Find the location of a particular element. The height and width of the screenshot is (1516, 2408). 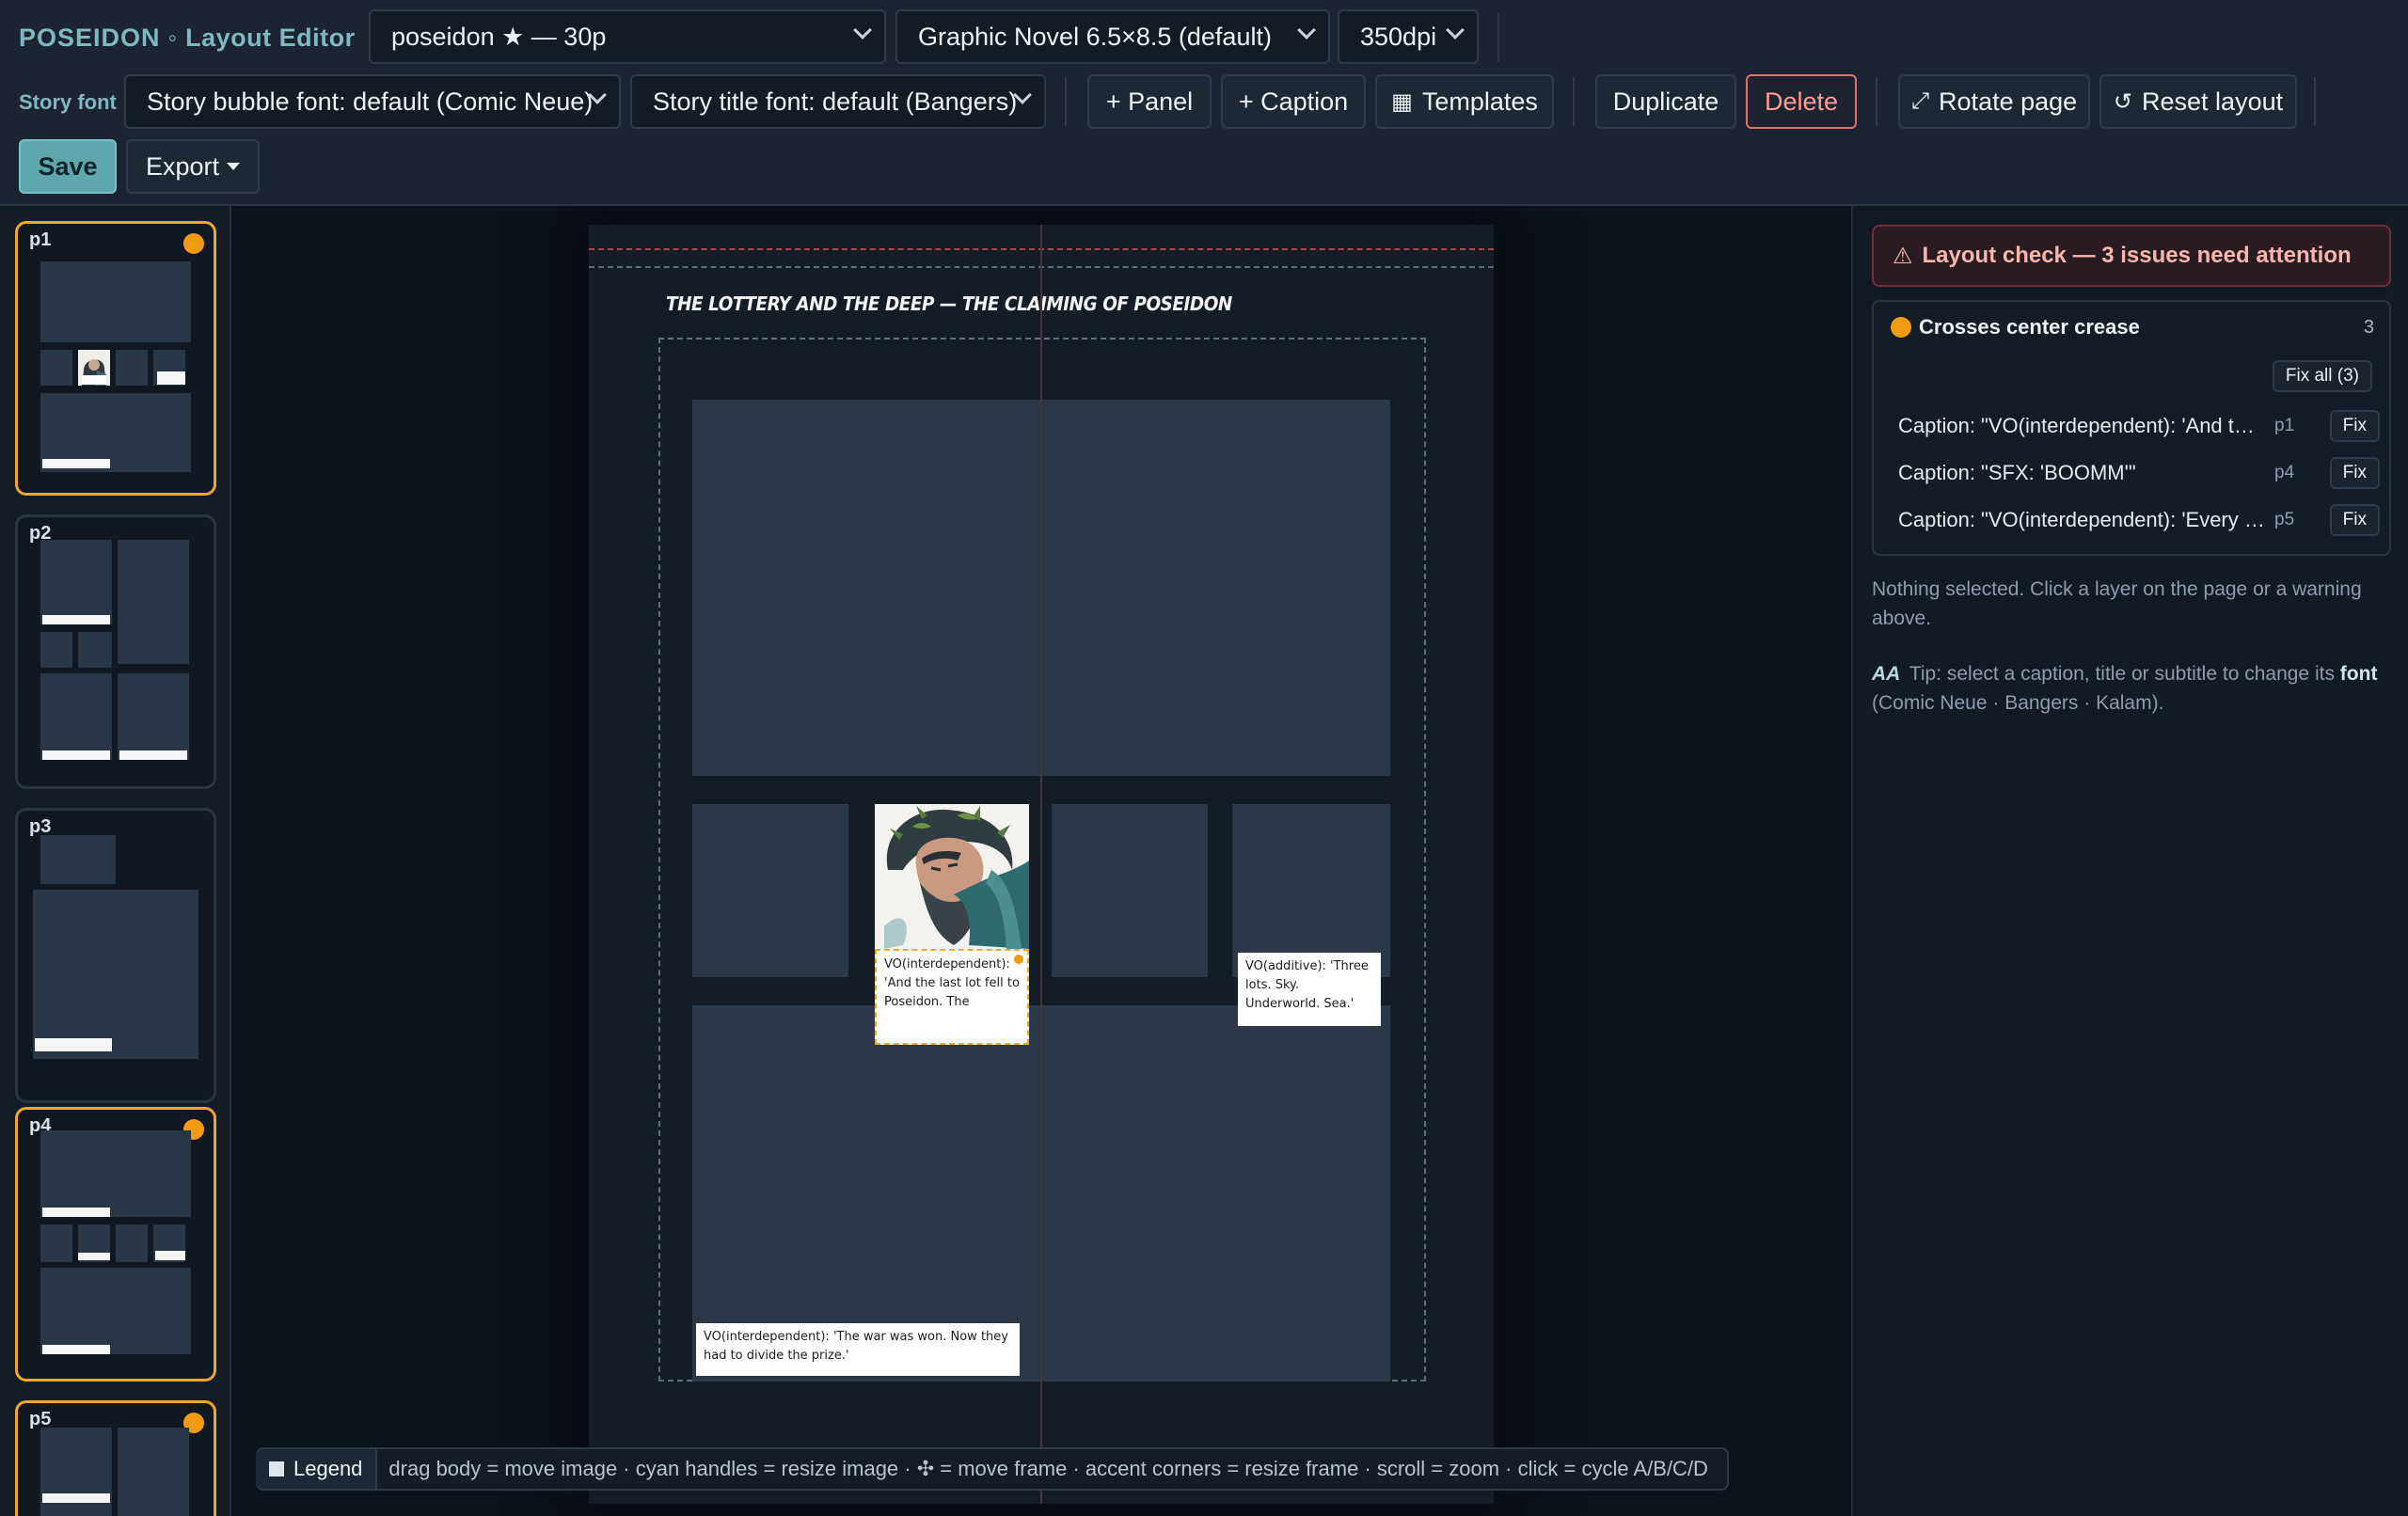

poseidon-illustration is located at coordinates (952, 876).